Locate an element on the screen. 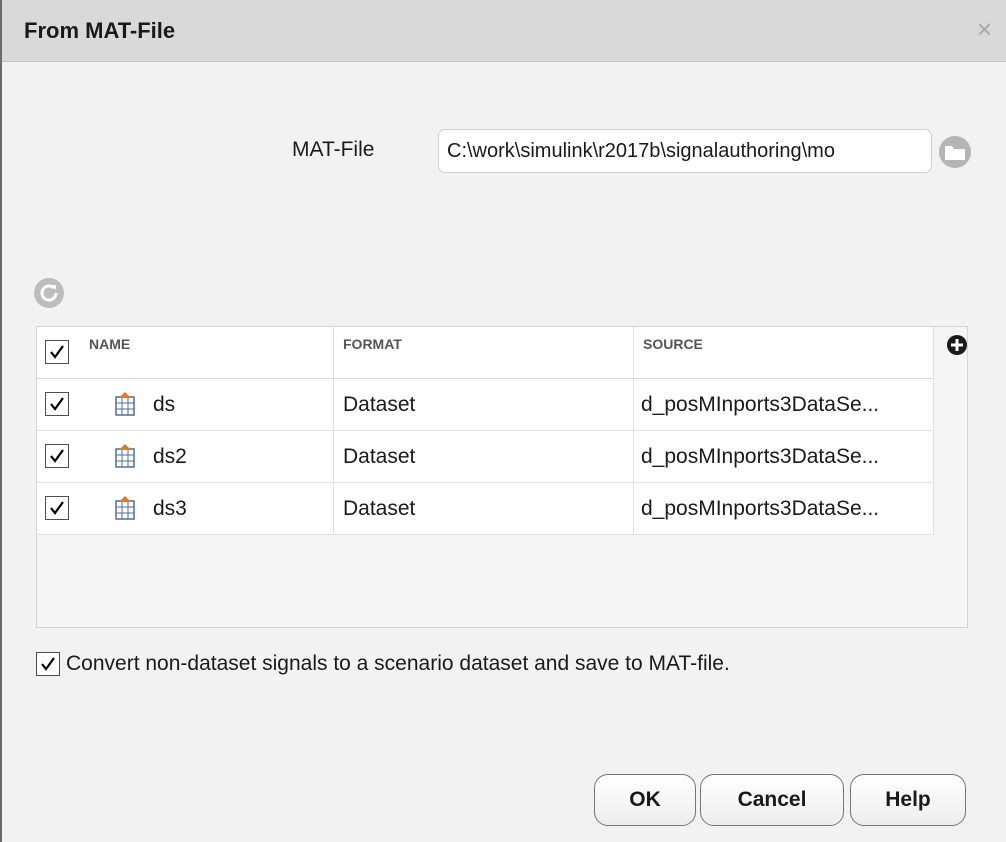  row-name: ds is located at coordinates (164, 404).